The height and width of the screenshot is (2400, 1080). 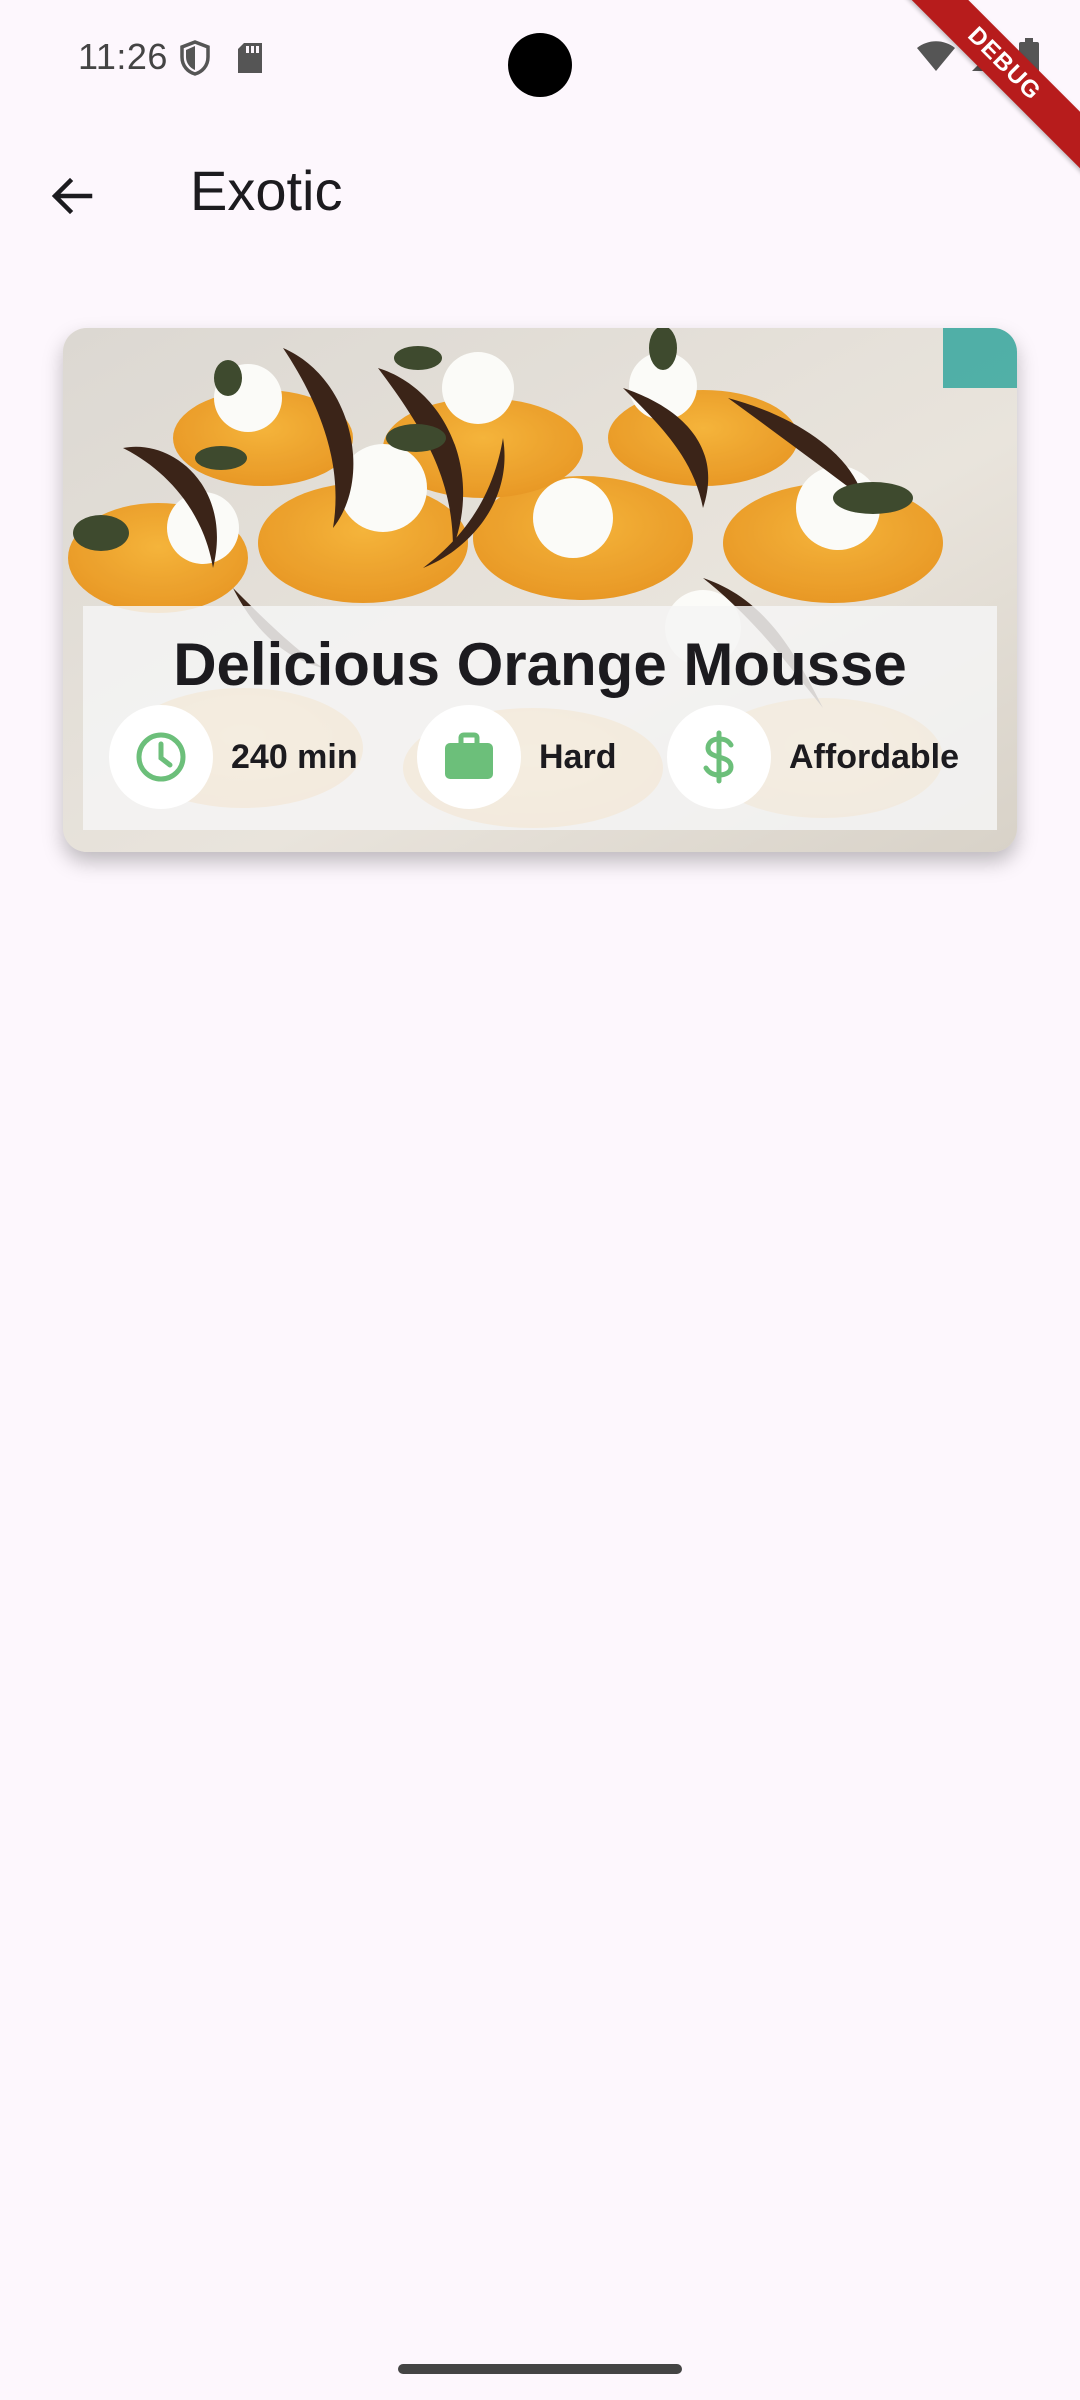 I want to click on page-title: Exotic, so click(x=266, y=190).